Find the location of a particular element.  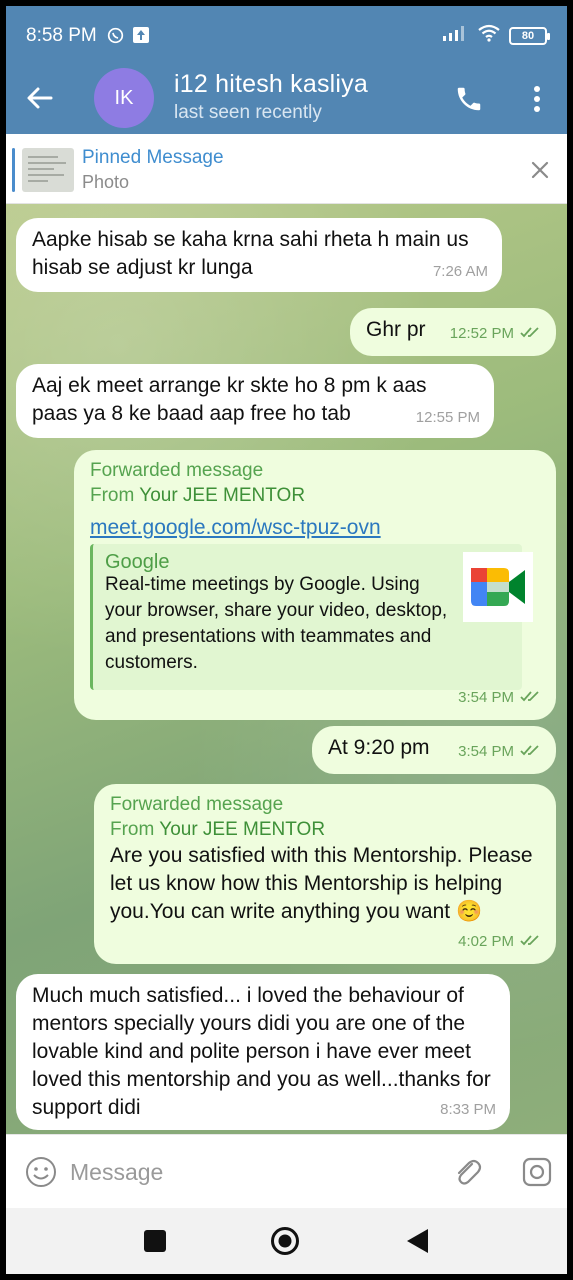

status-icons: 80 is located at coordinates (496, 35).